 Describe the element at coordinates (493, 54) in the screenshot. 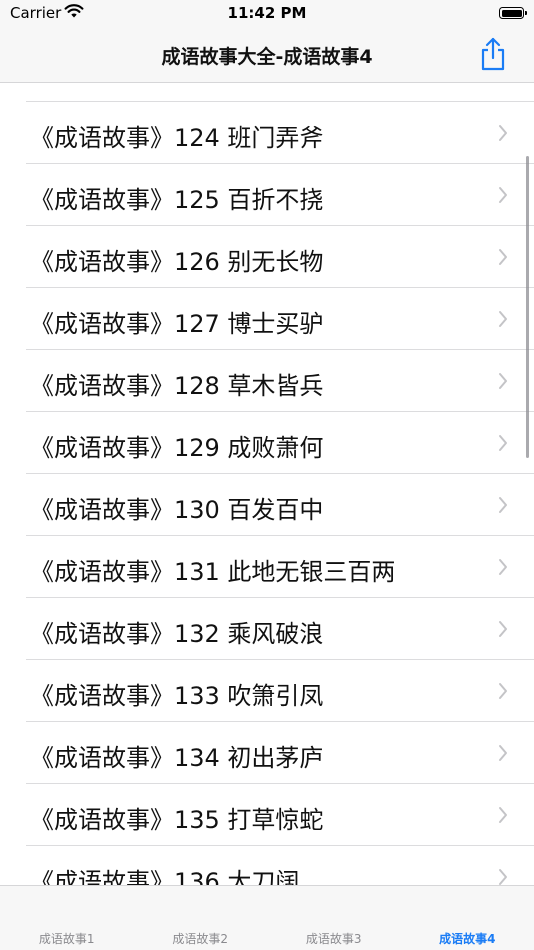

I see `share-icon` at that location.